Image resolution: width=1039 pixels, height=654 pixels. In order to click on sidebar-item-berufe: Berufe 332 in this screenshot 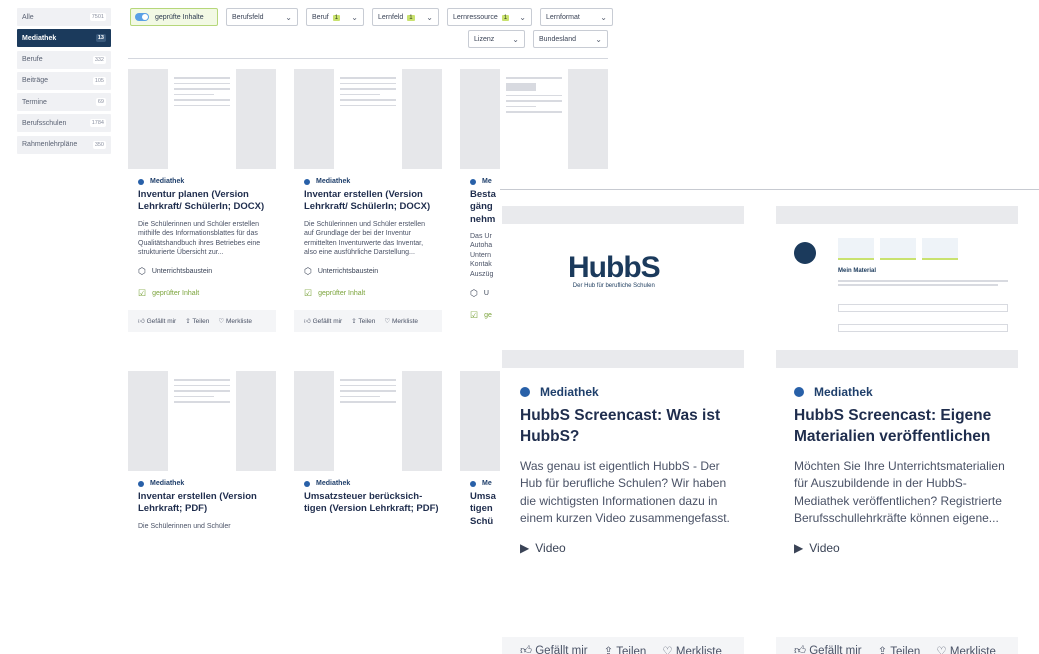, I will do `click(64, 59)`.